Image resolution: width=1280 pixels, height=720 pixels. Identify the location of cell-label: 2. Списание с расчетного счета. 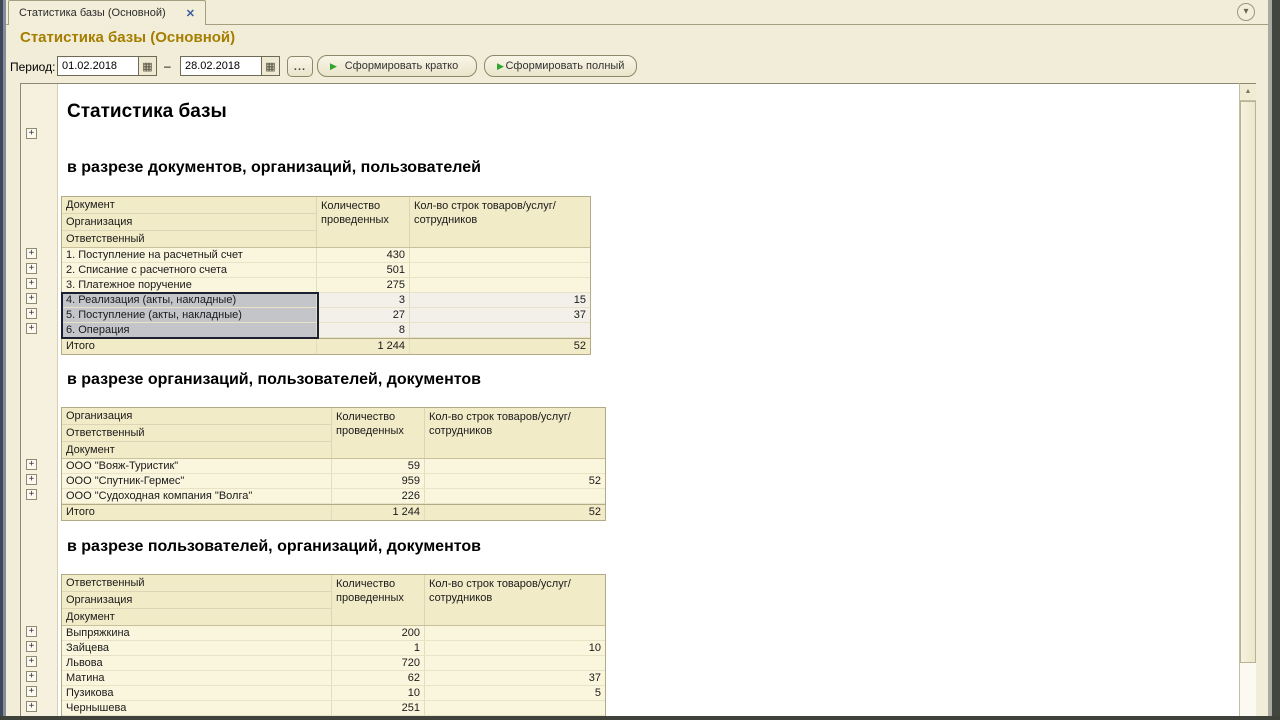
(189, 270).